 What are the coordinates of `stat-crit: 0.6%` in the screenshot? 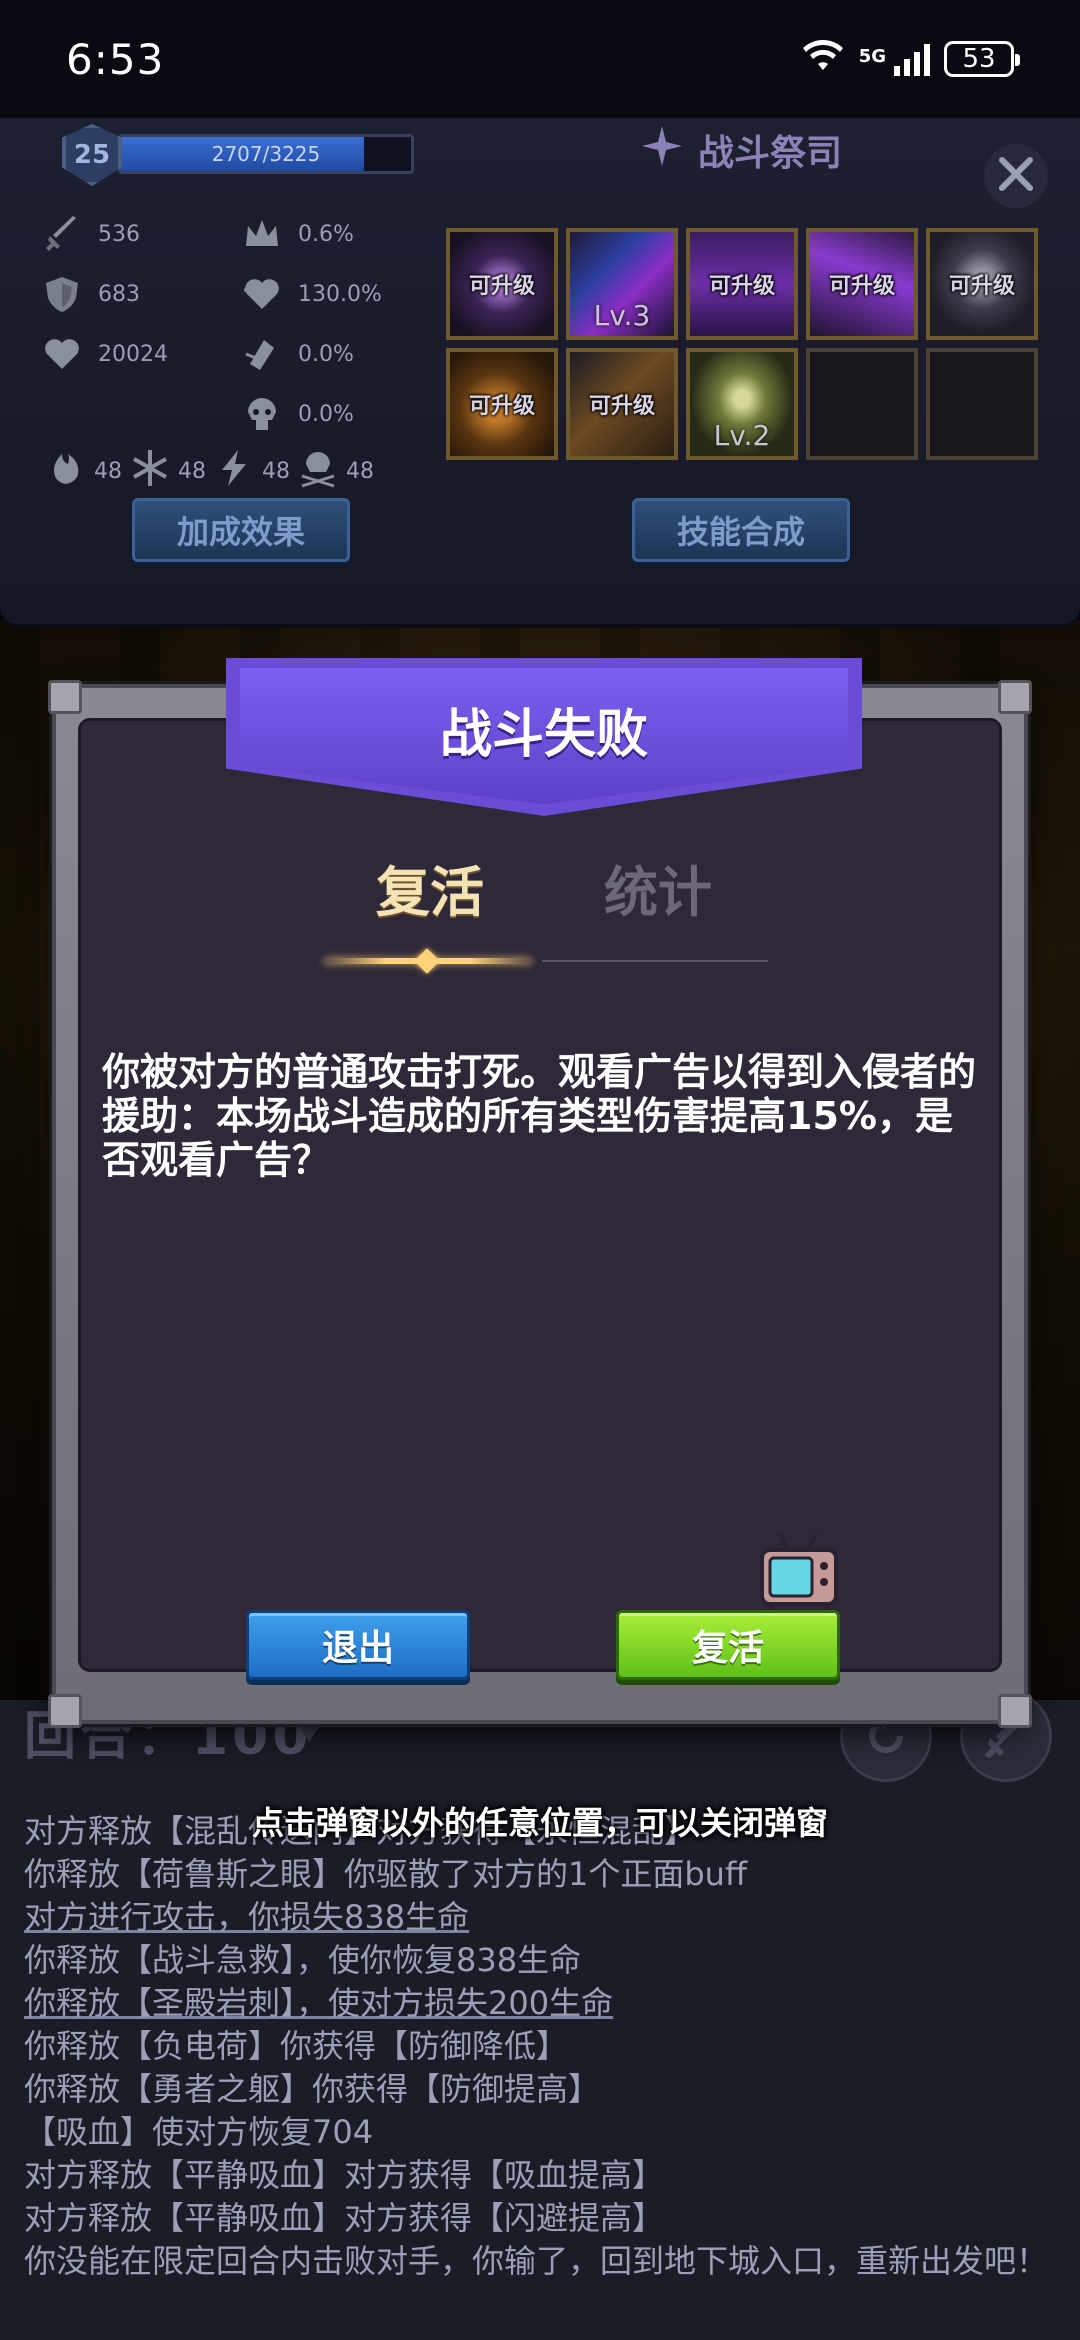 It's located at (297, 234).